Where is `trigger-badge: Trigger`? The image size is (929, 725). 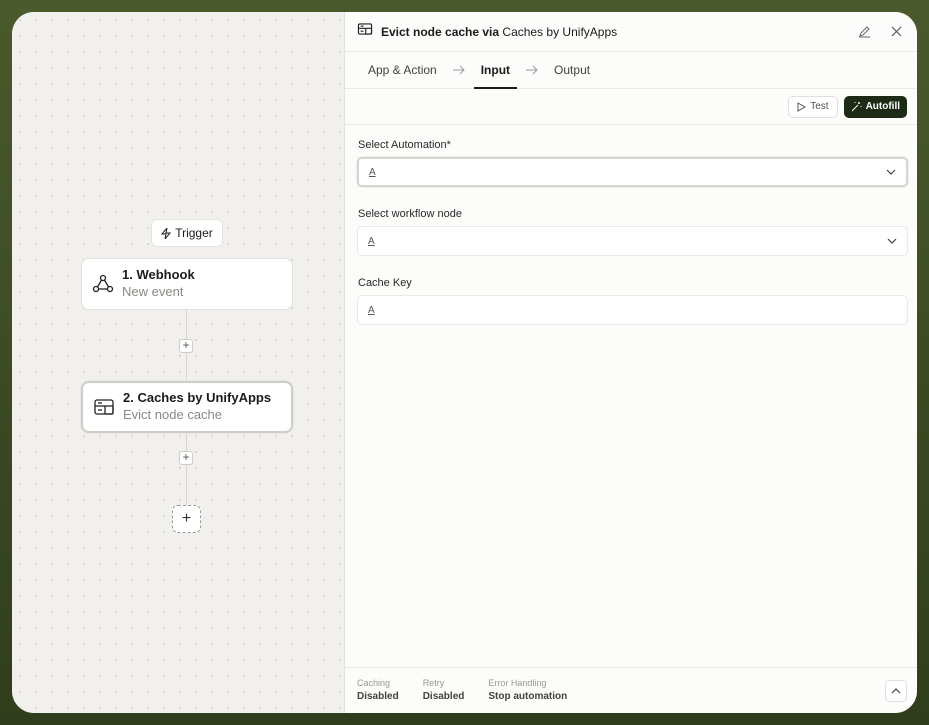
trigger-badge: Trigger is located at coordinates (187, 233).